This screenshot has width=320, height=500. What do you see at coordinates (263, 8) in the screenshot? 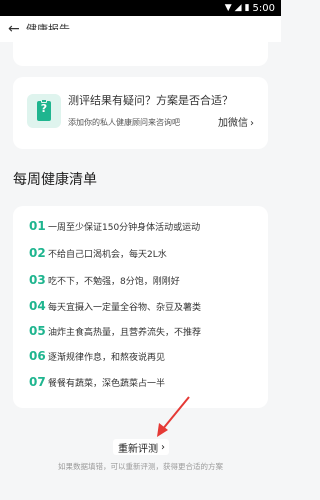
I see `status-time: 5:00` at bounding box center [263, 8].